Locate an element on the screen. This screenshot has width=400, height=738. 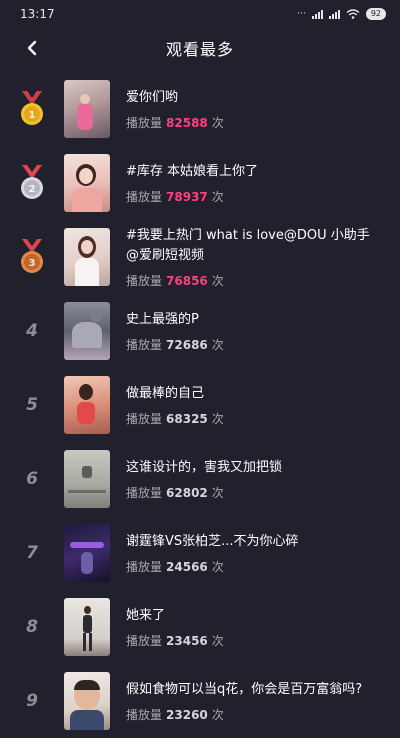
list-item: 4 史上最强的P 播放量 72686 次 is located at coordinates (200, 331).